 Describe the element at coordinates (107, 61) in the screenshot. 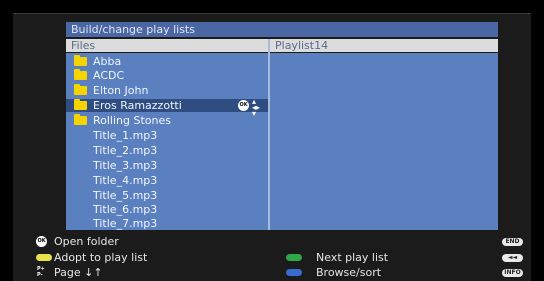

I see `list-item-label: Abba` at that location.